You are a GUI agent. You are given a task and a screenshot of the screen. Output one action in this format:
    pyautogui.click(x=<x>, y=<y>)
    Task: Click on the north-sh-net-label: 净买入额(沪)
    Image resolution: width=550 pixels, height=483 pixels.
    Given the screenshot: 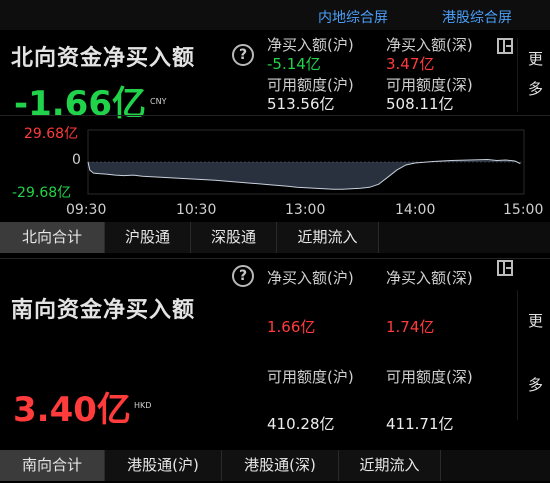 What is the action you would take?
    pyautogui.click(x=310, y=45)
    